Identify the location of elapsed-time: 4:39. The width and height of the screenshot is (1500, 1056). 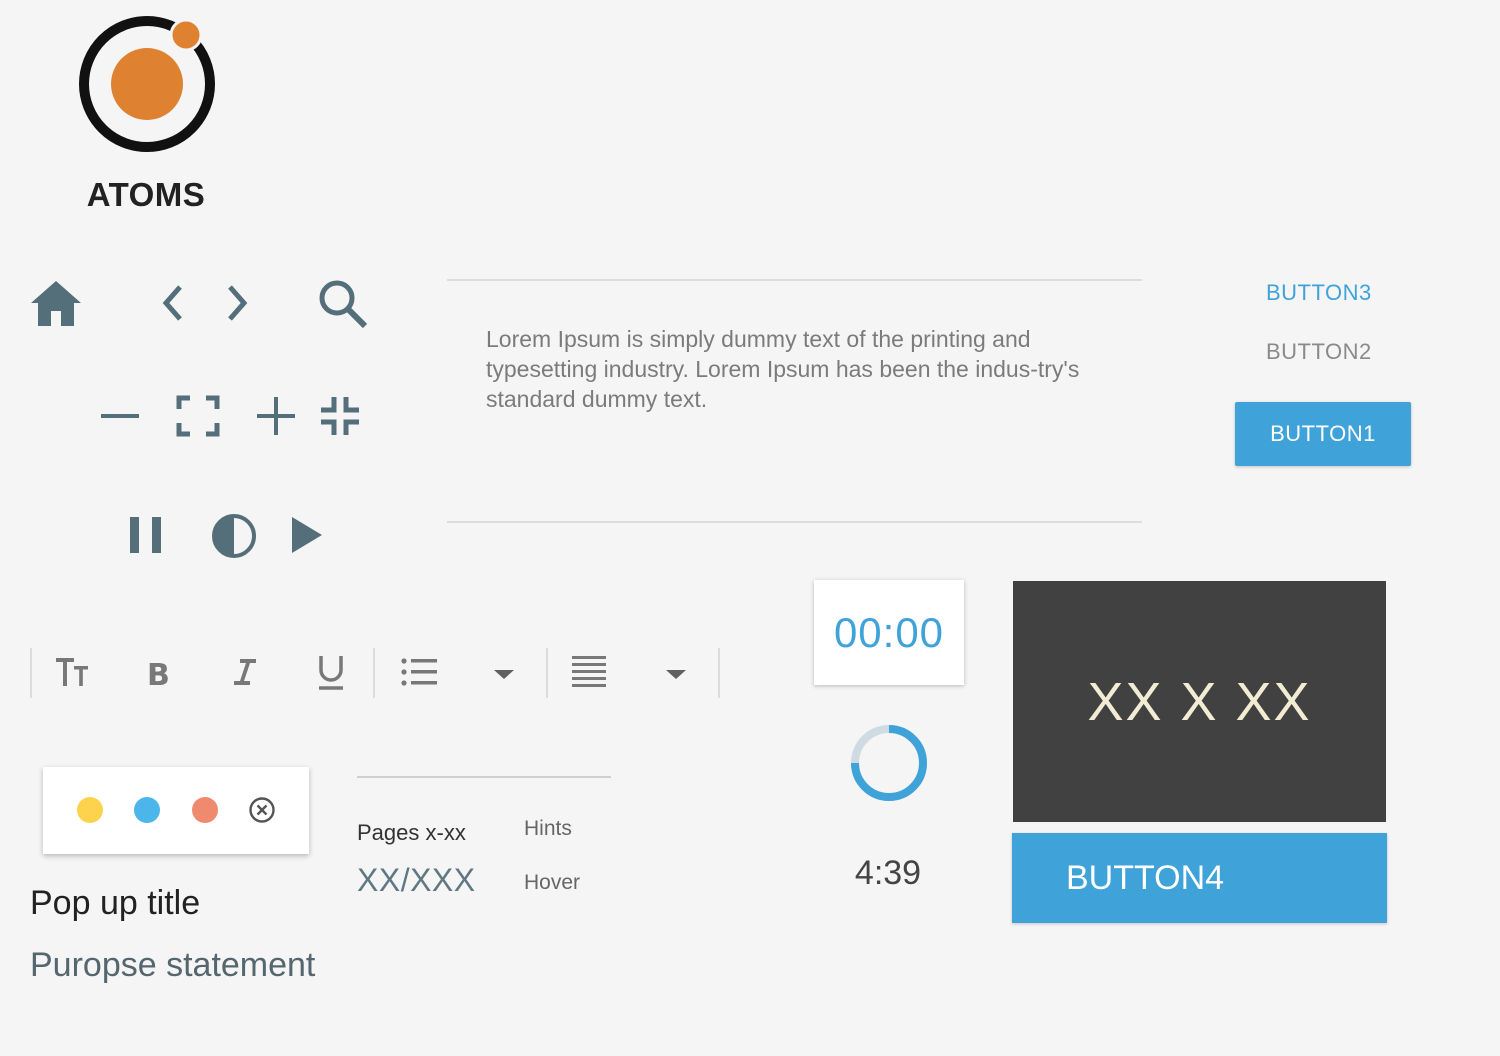
(888, 873).